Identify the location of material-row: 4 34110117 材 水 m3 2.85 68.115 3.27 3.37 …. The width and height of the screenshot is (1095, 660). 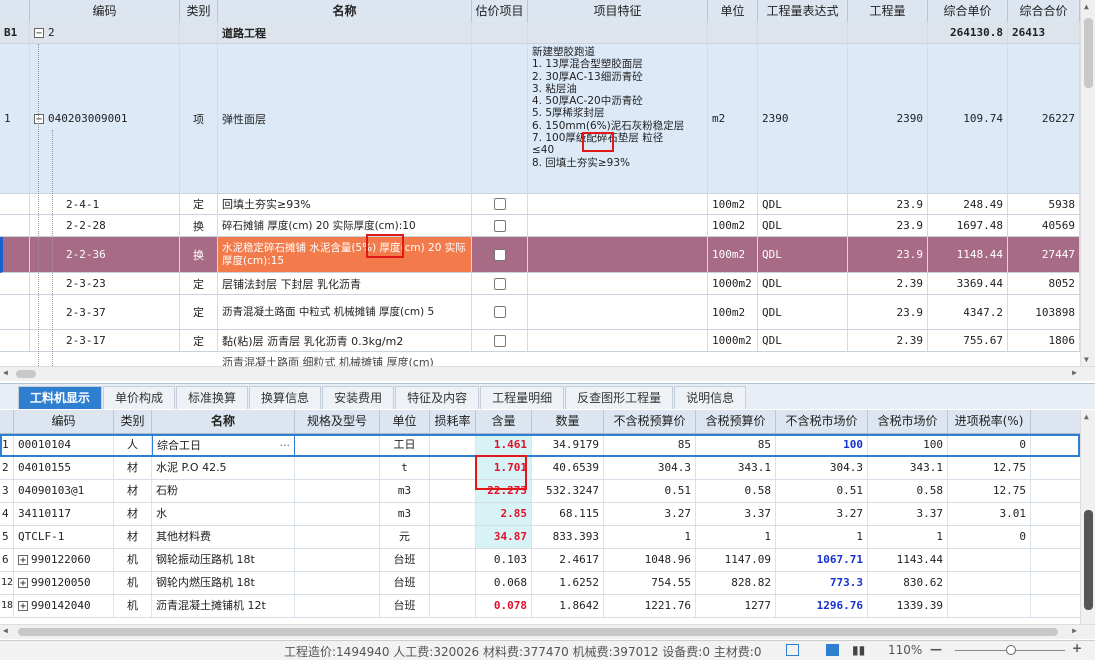
(540, 514).